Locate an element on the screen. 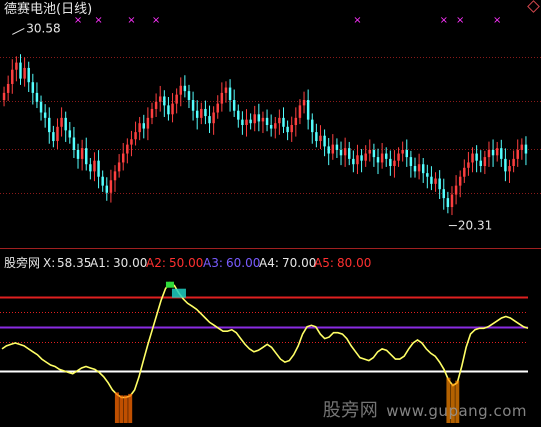  watermark-text: 股旁网 is located at coordinates (350, 410).